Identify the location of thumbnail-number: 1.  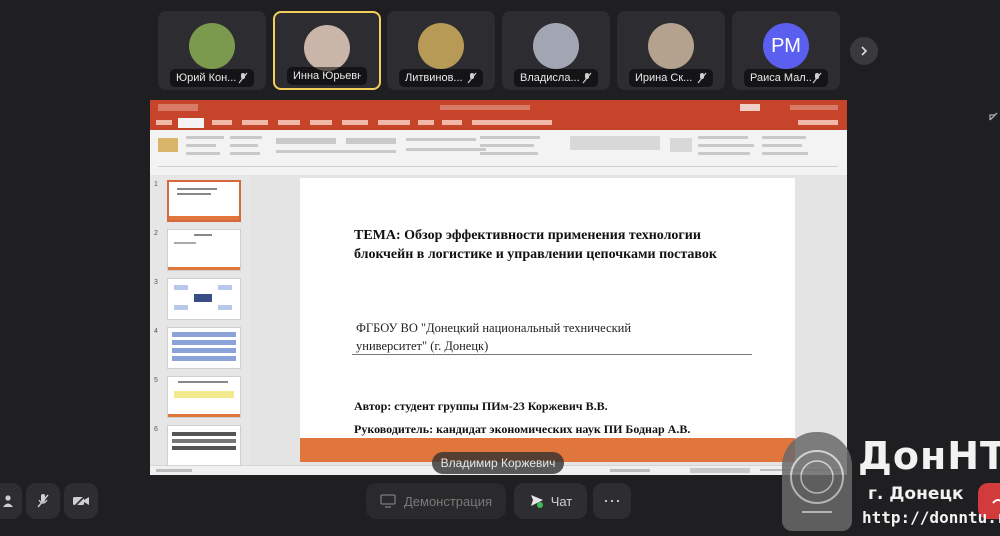
(156, 184).